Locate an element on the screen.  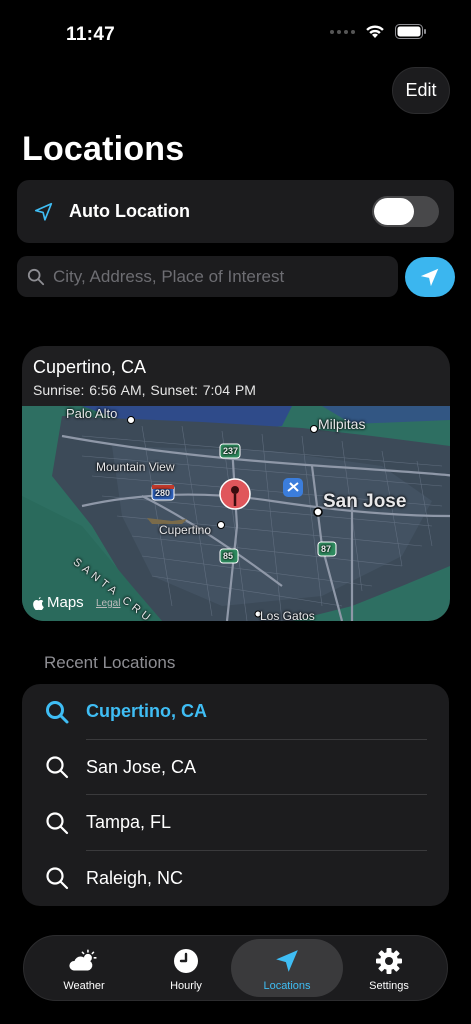
clock-icon is located at coordinates (186, 961).